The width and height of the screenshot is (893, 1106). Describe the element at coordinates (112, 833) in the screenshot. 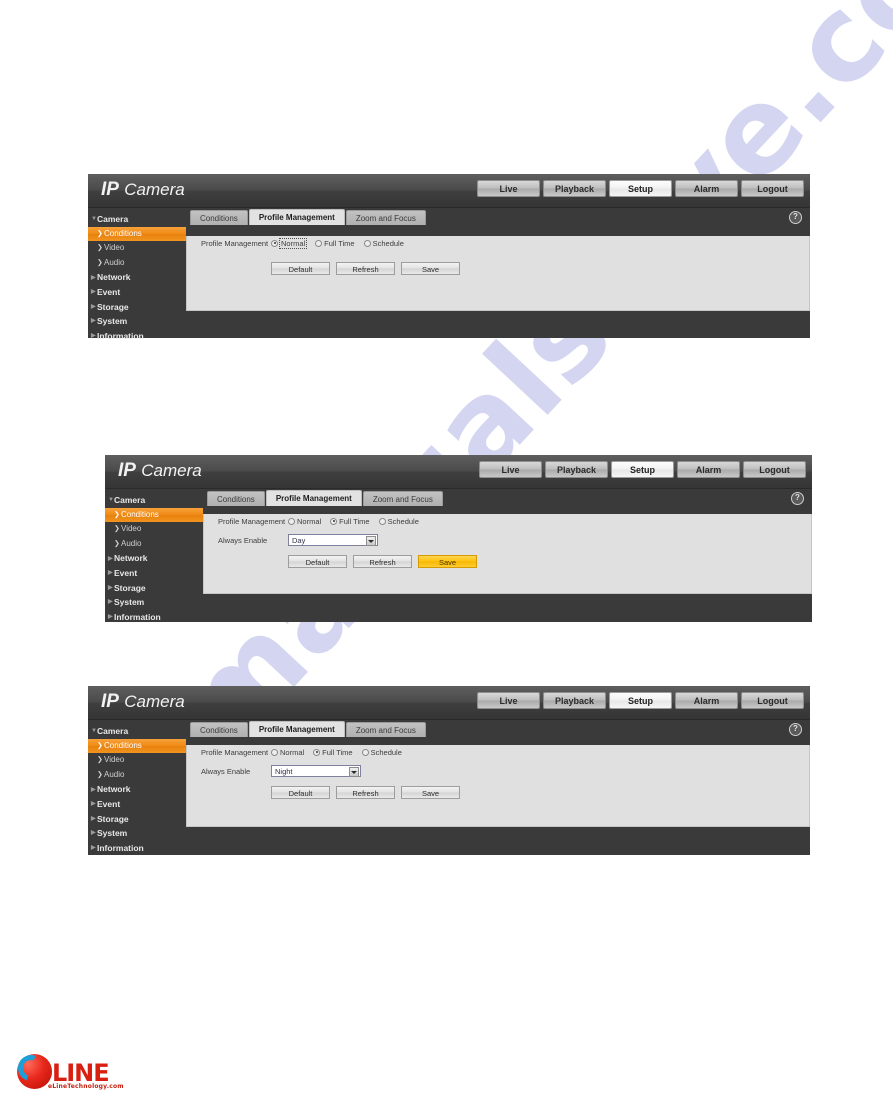

I see `sidebar-label-system-3: System` at that location.